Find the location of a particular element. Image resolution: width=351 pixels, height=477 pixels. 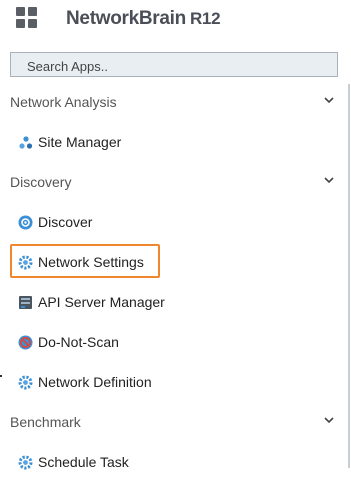

item-label: Do-Not-Scan is located at coordinates (78, 342).